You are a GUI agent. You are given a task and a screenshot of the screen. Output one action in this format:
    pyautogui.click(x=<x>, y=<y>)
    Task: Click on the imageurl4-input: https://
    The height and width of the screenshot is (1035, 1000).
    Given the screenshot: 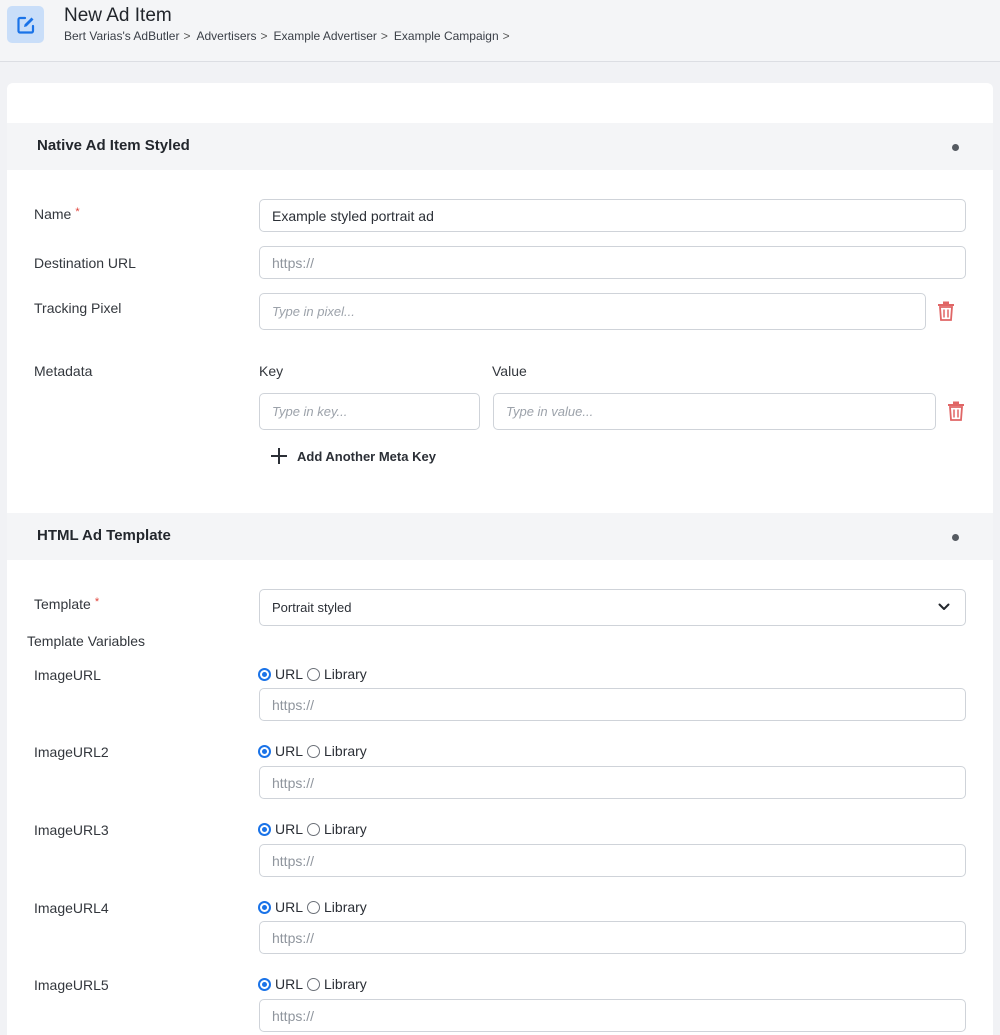 What is the action you would take?
    pyautogui.click(x=612, y=937)
    